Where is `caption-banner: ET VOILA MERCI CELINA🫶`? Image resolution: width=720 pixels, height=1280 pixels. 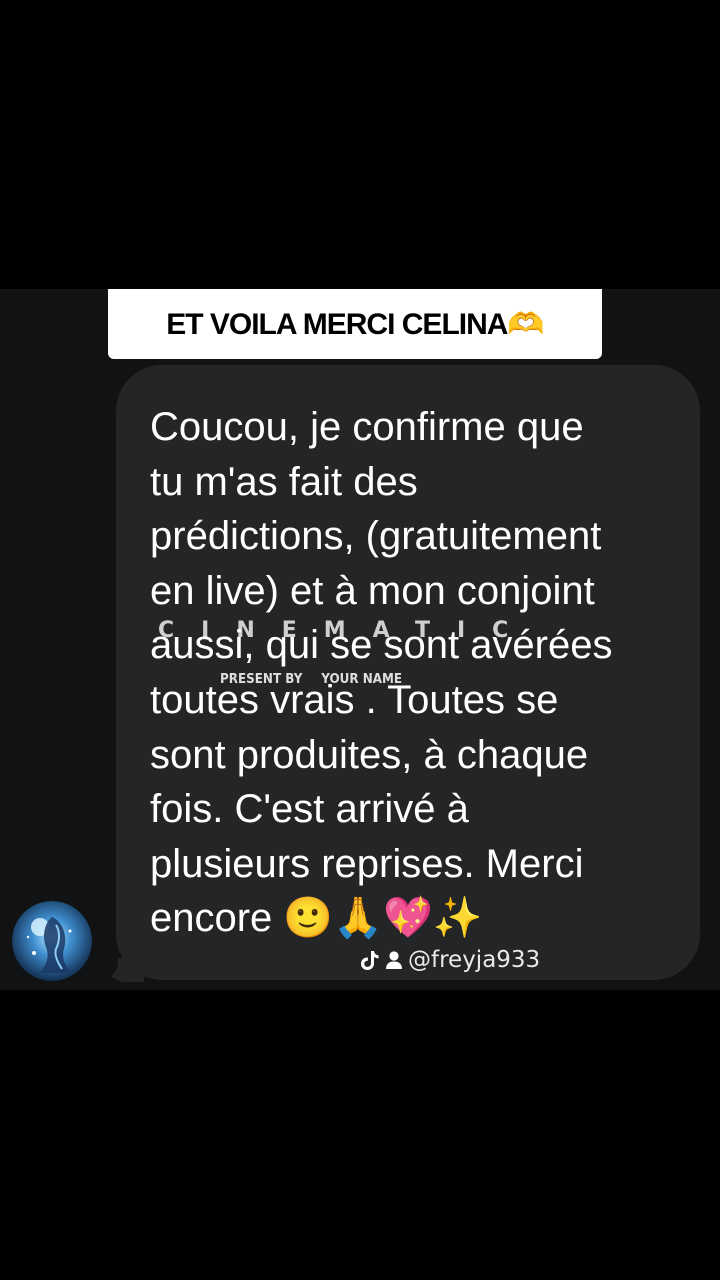
caption-banner: ET VOILA MERCI CELINA🫶 is located at coordinates (355, 324).